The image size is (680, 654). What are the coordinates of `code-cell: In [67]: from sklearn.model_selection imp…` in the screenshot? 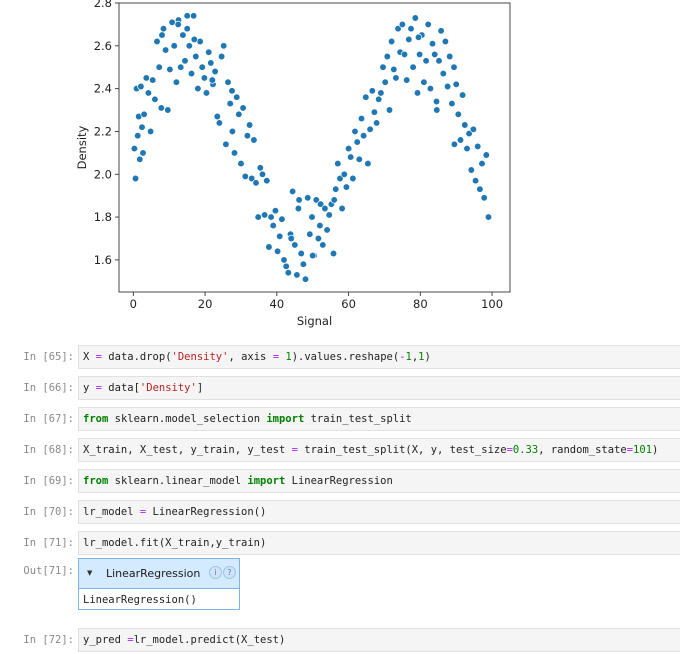 It's located at (340, 420).